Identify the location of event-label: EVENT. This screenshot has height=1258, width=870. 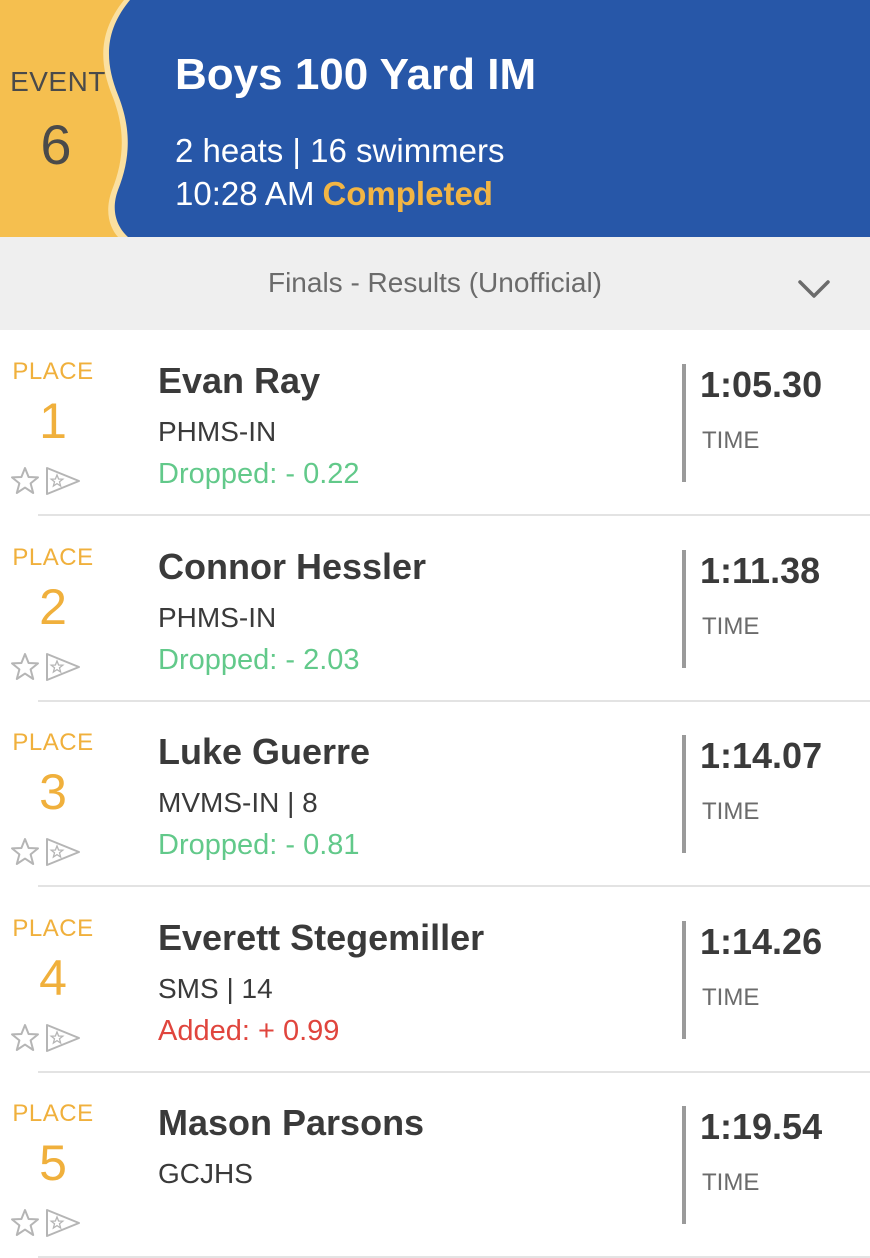
(58, 81).